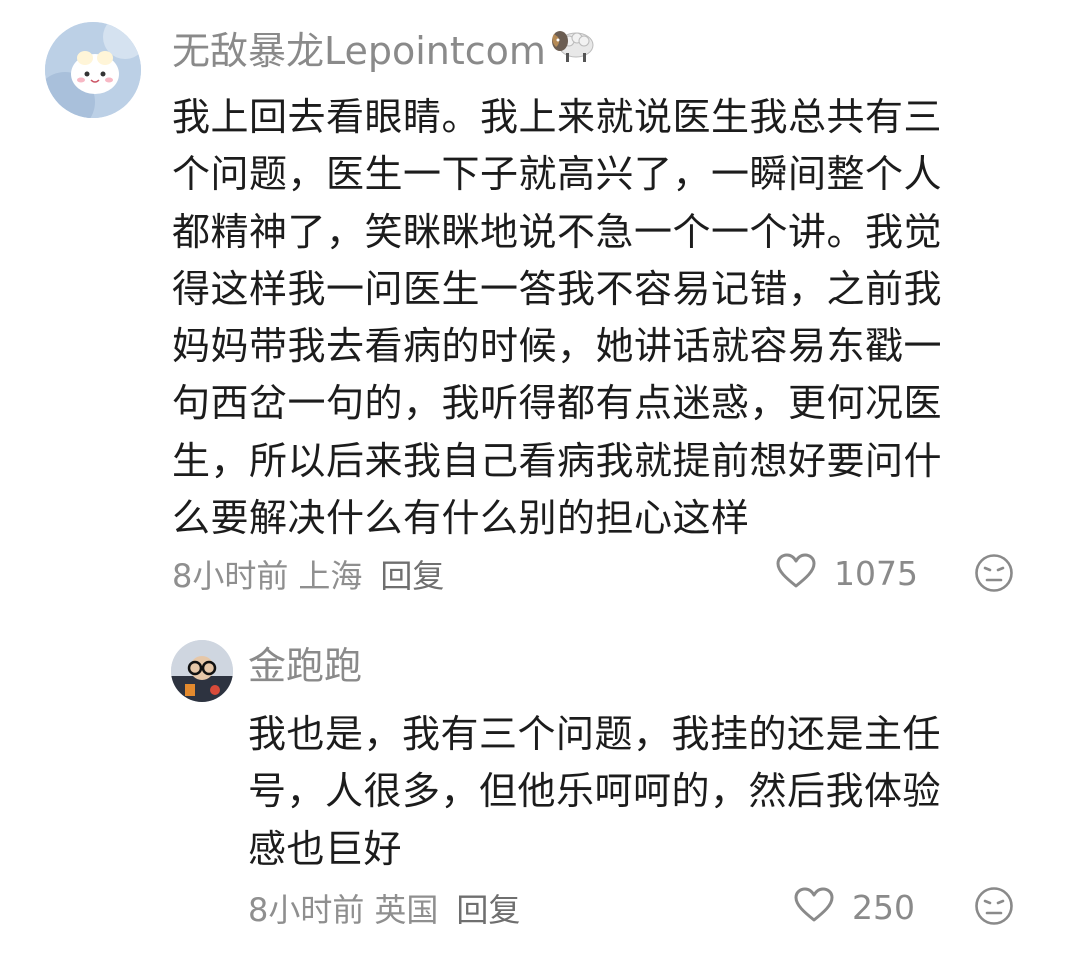  I want to click on comment-meta: 8小时前 上海 回复, so click(313, 574).